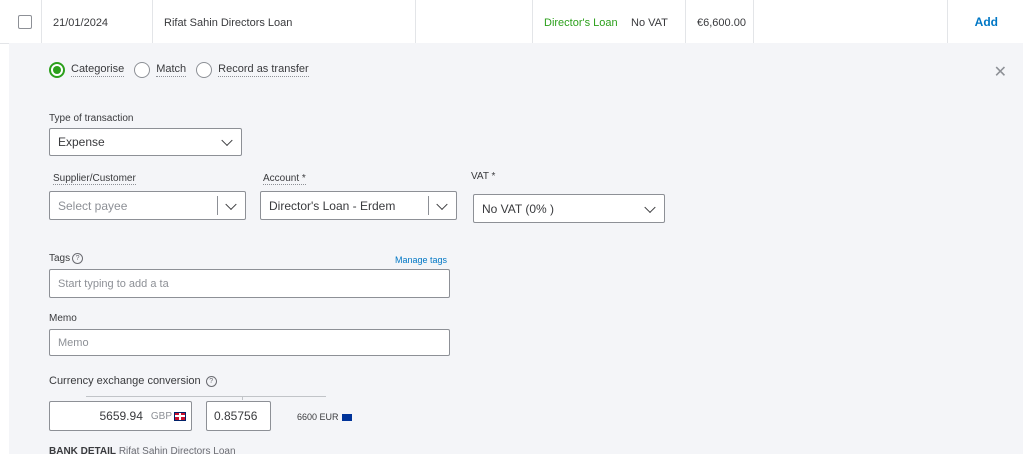  I want to click on row-select-checkbox, so click(25, 22).